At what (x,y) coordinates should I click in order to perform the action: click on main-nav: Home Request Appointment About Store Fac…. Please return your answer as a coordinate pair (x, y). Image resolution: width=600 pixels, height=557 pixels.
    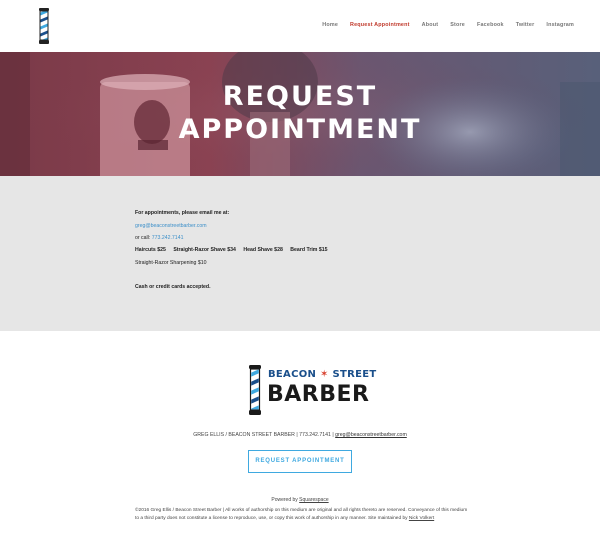
    Looking at the image, I should click on (442, 25).